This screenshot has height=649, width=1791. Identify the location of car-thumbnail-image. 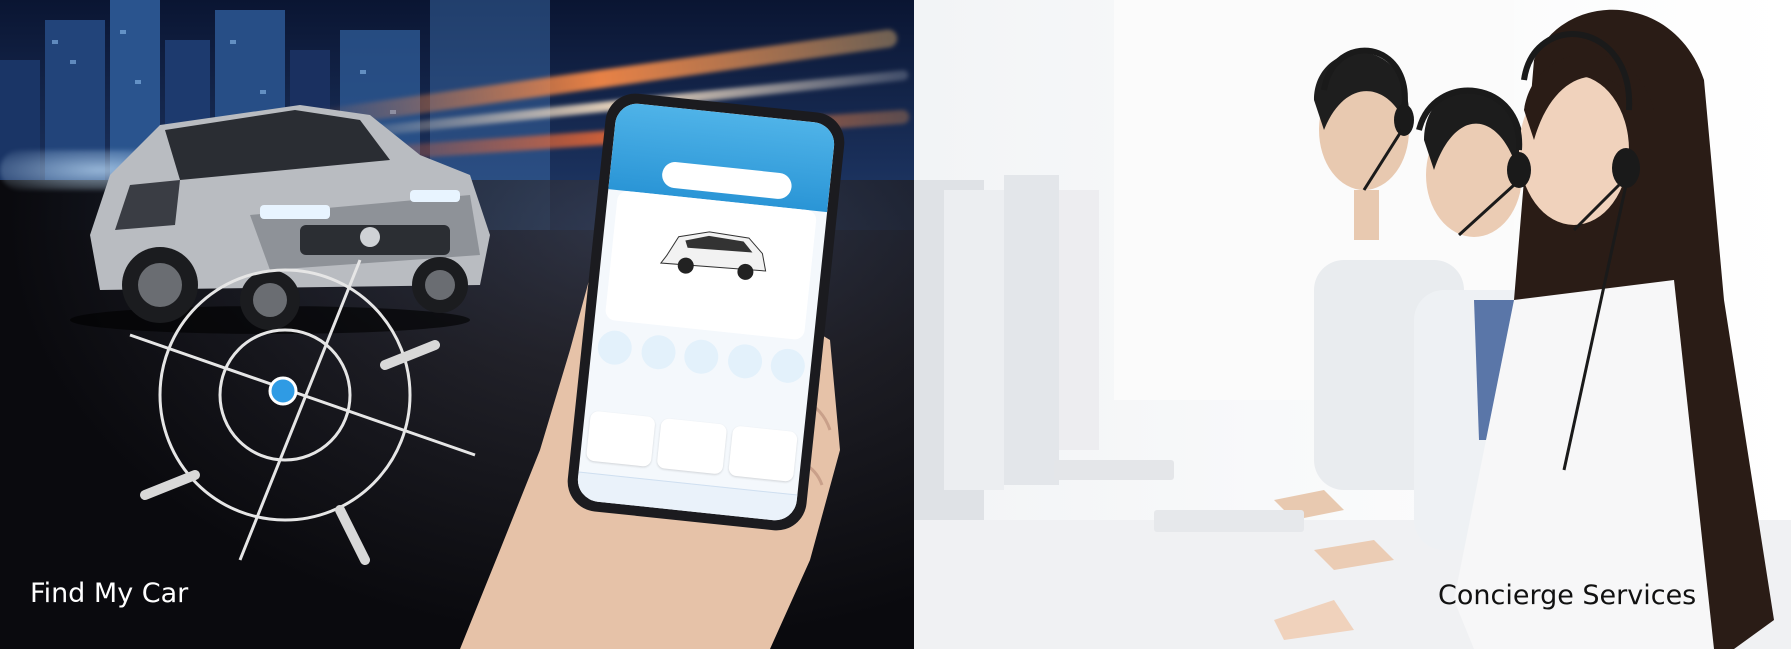
(713, 255).